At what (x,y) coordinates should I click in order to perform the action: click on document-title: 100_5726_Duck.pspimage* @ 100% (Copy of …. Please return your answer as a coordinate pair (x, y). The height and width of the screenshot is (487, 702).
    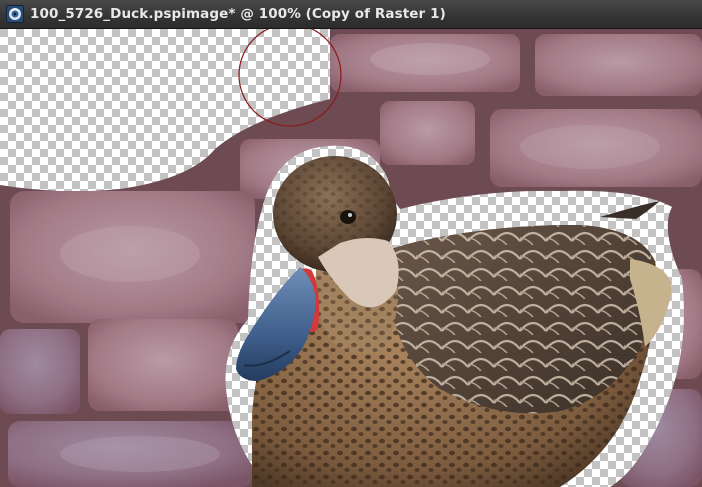
    Looking at the image, I should click on (238, 14).